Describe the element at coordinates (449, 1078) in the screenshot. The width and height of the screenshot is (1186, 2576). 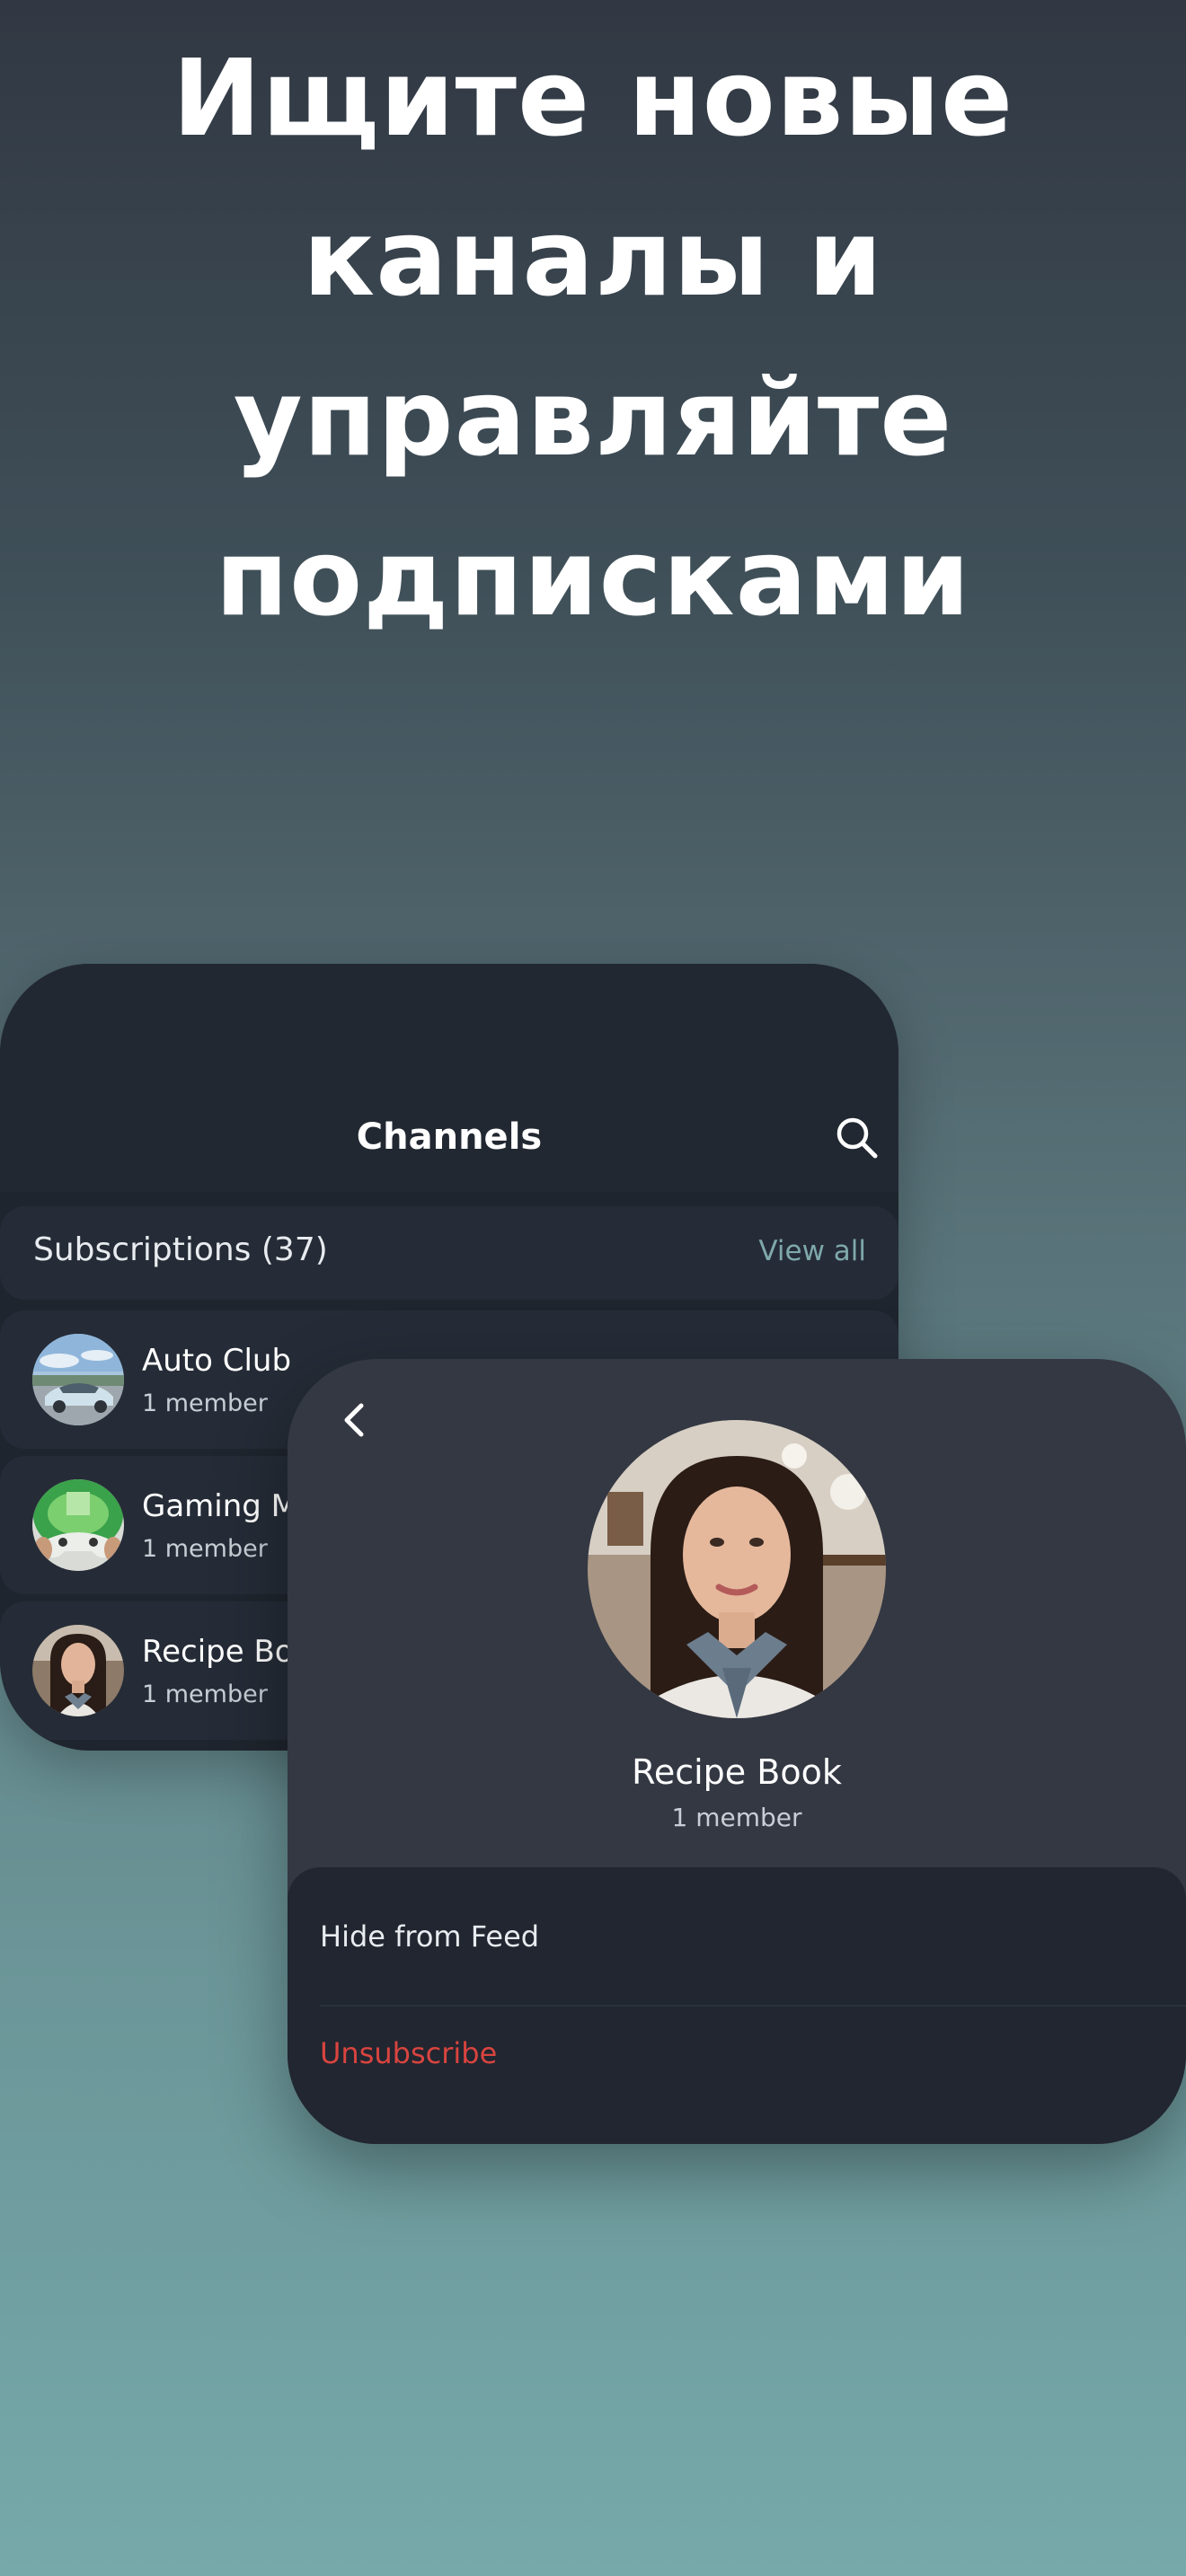
I see `nav-bar: Channels` at that location.